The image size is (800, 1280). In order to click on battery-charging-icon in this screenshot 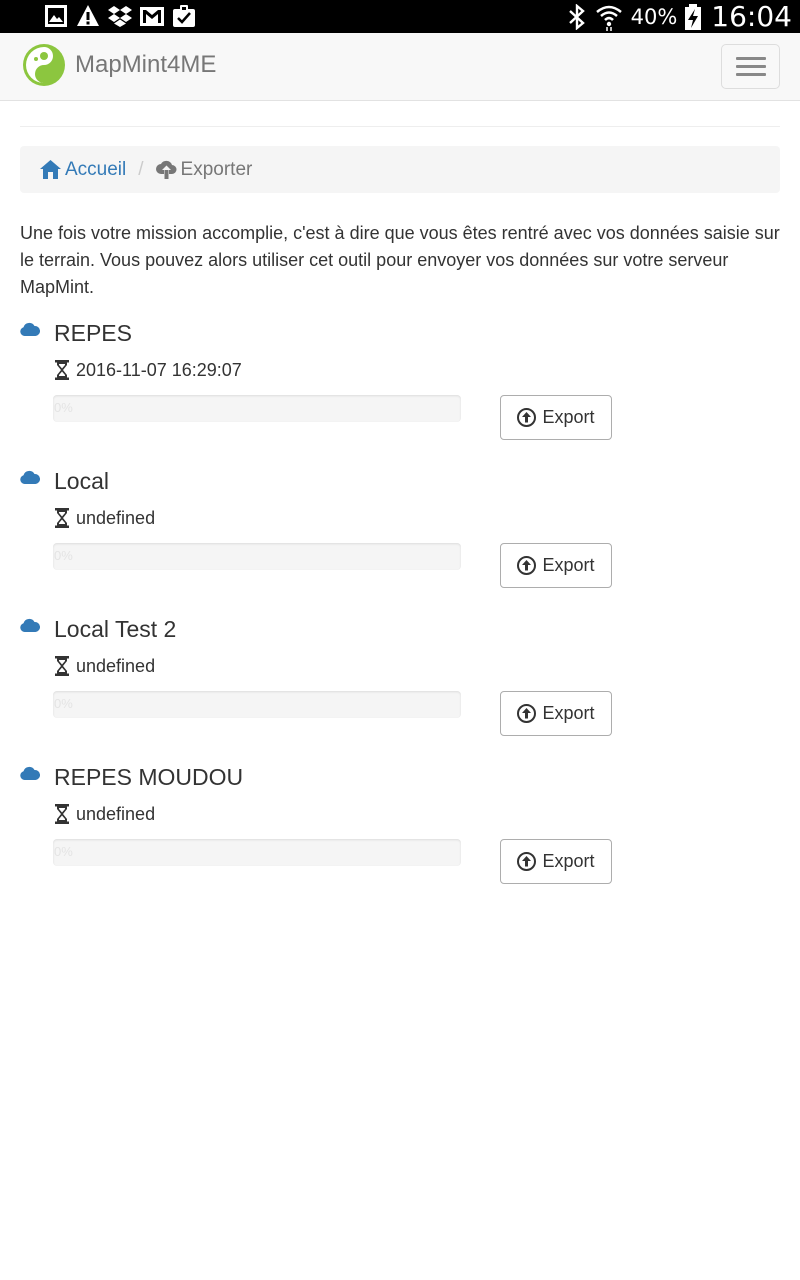, I will do `click(693, 16)`.